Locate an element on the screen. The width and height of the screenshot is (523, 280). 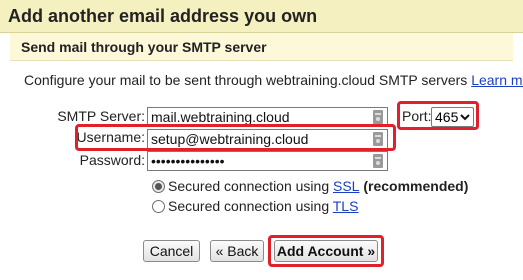
section-header: Send mail through your SMTP server is located at coordinates (261, 47).